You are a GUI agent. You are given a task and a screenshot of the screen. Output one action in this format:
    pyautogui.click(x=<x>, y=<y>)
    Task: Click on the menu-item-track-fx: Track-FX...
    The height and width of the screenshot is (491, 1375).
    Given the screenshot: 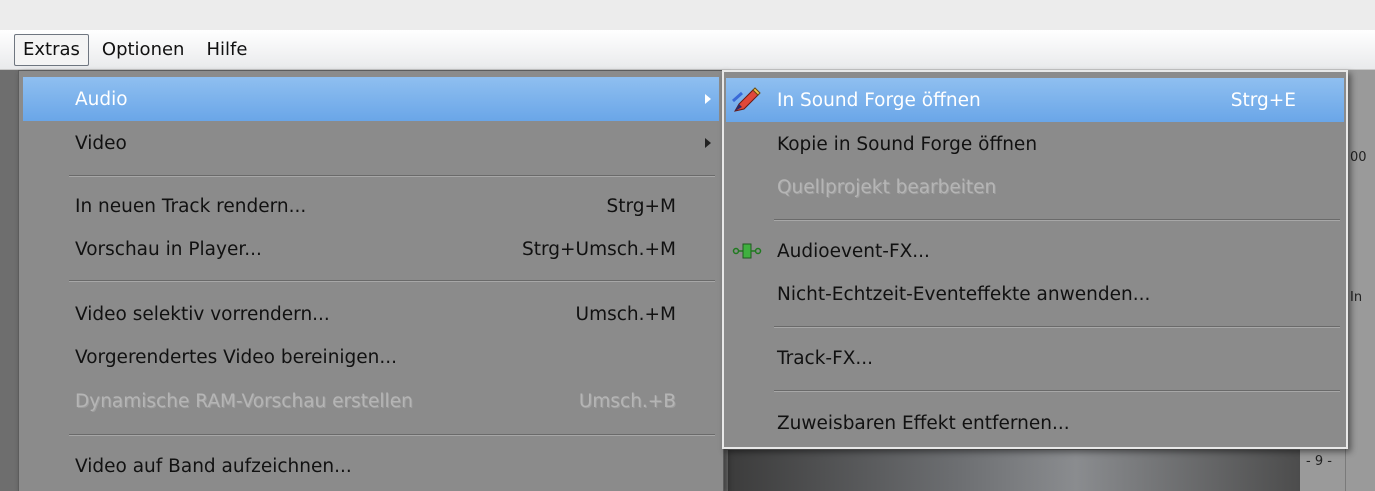 What is the action you would take?
    pyautogui.click(x=1035, y=358)
    